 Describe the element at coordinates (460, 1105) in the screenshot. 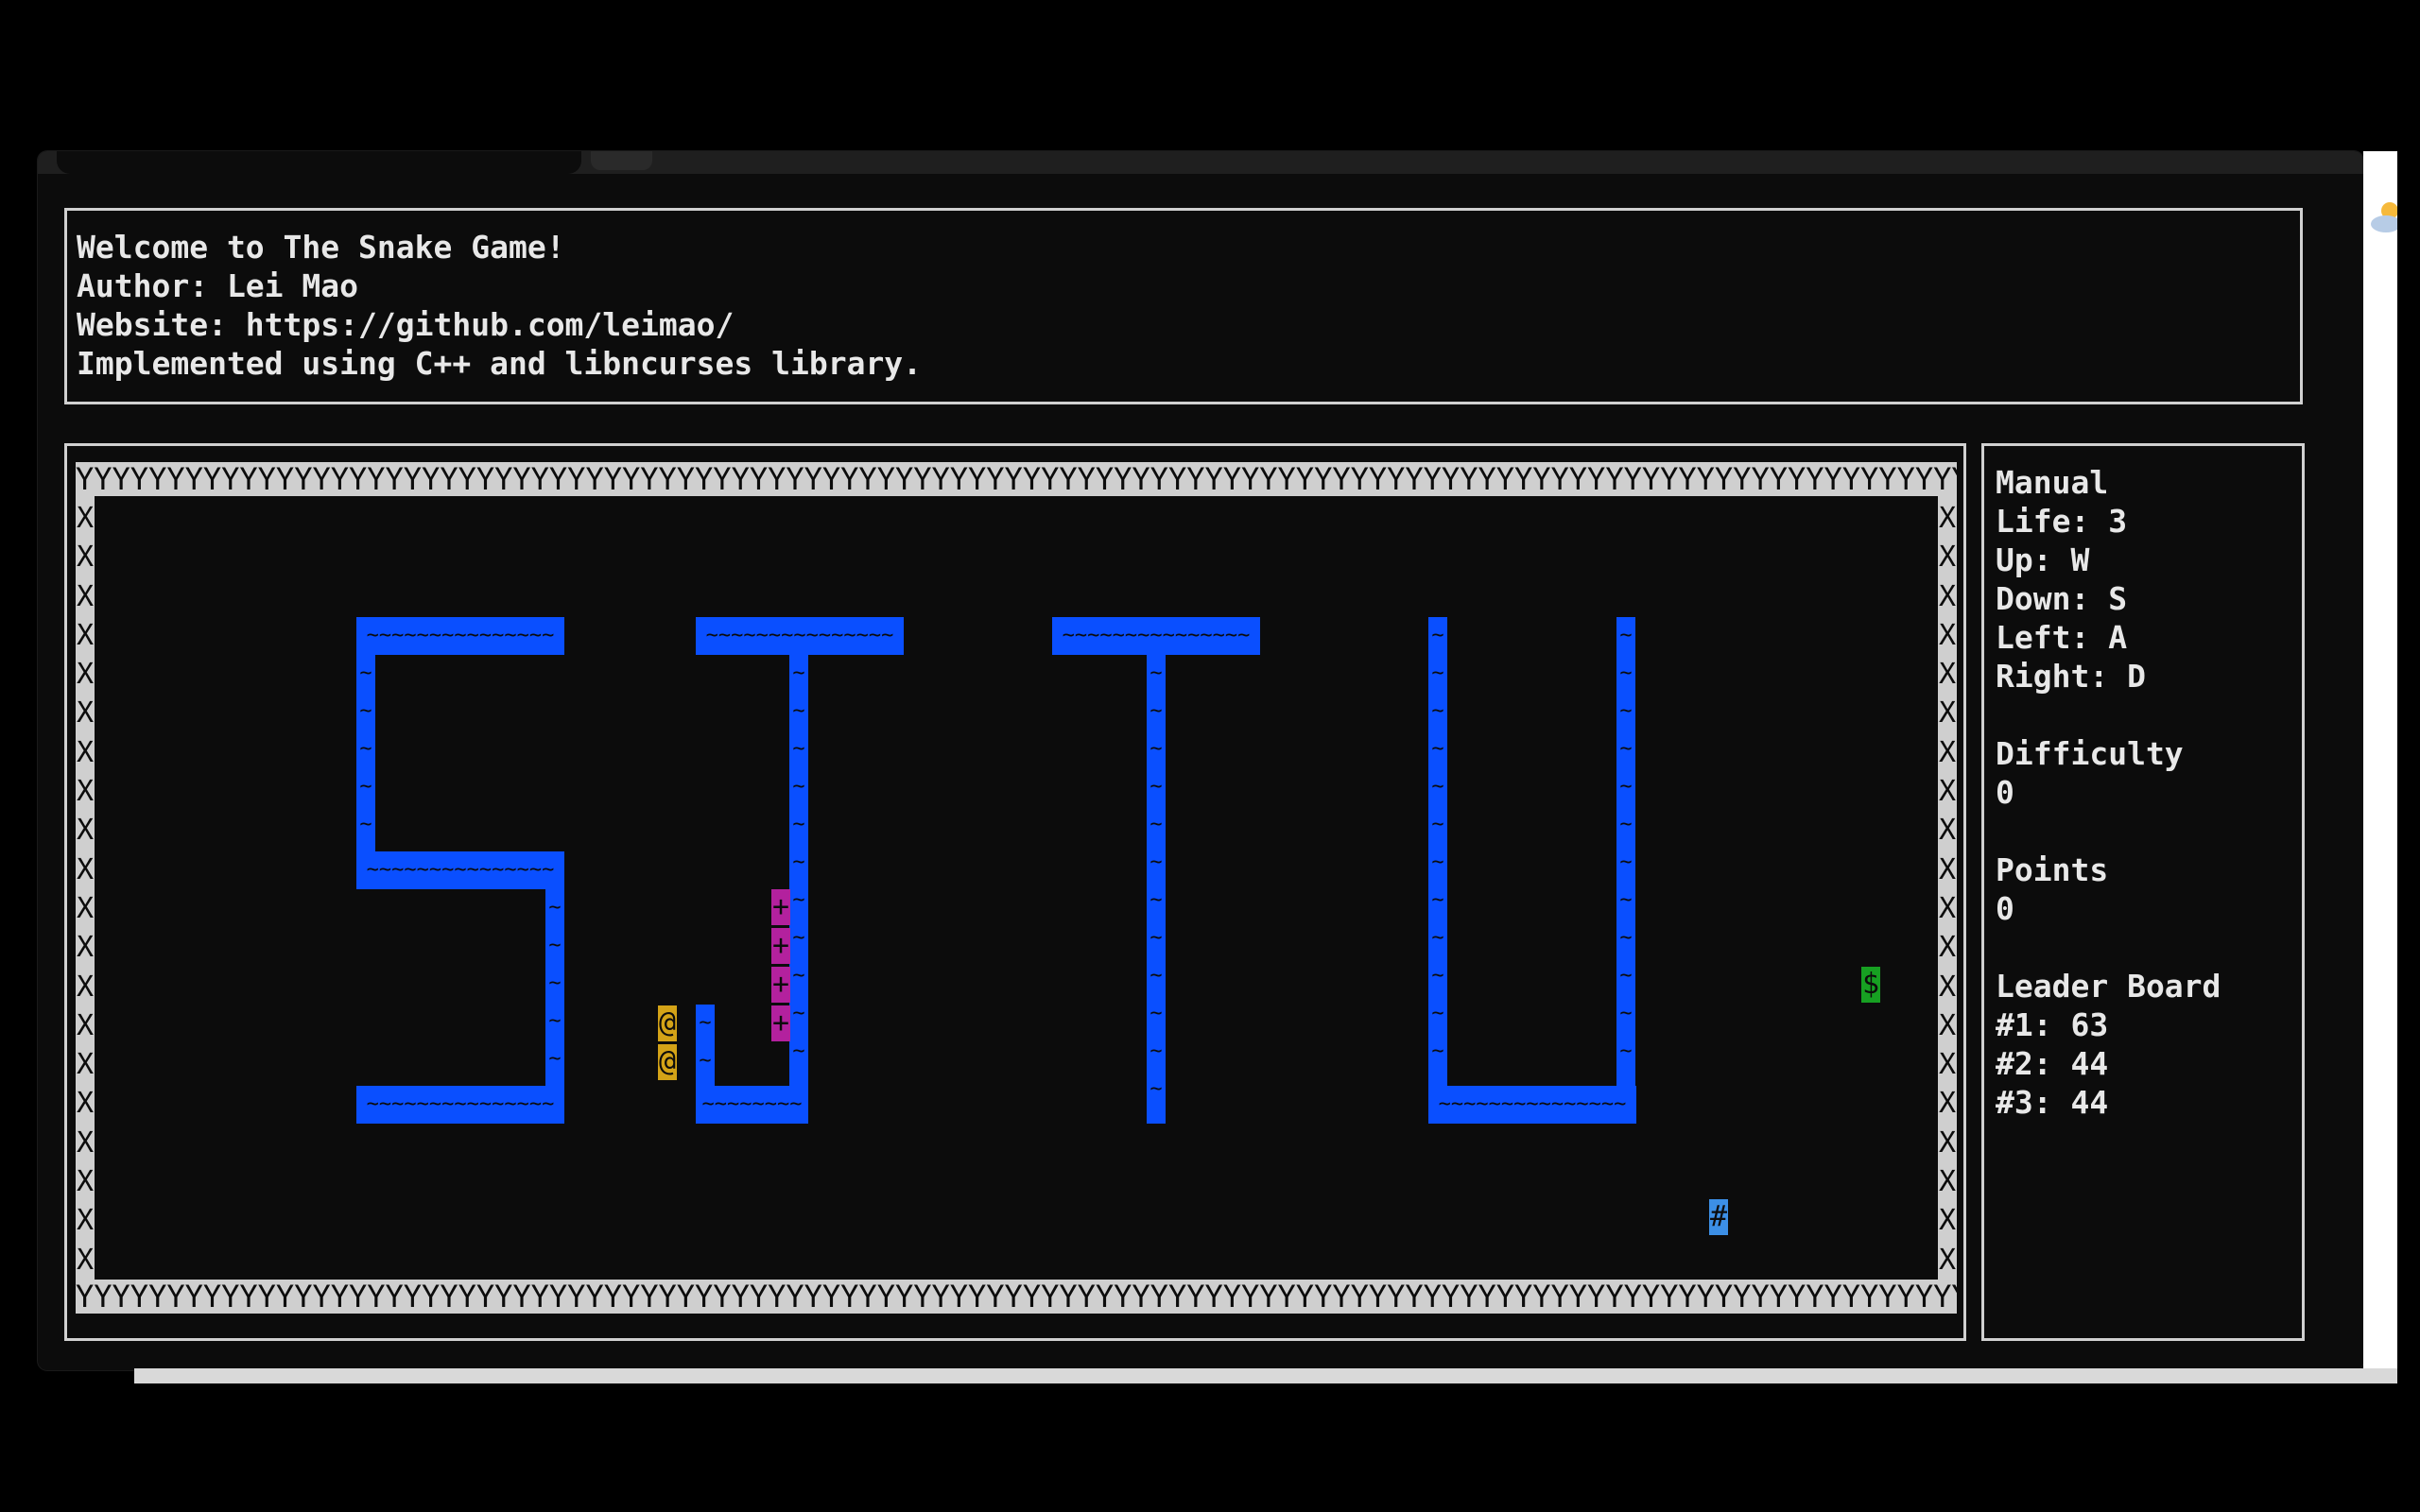

I see `wall-s-bottom: ~~~~~~~~~~~~~~~` at that location.